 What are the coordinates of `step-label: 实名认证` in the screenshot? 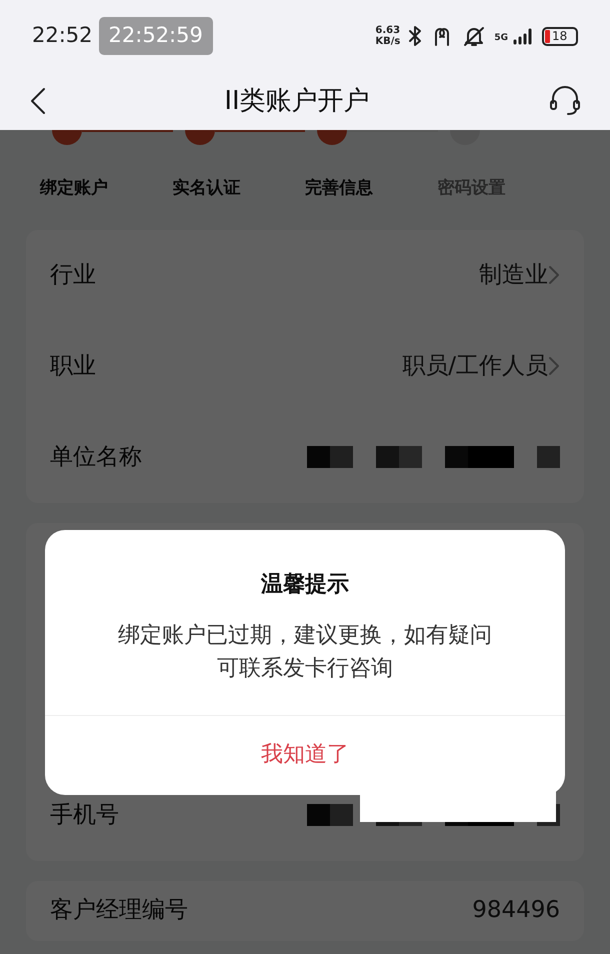 It's located at (206, 188).